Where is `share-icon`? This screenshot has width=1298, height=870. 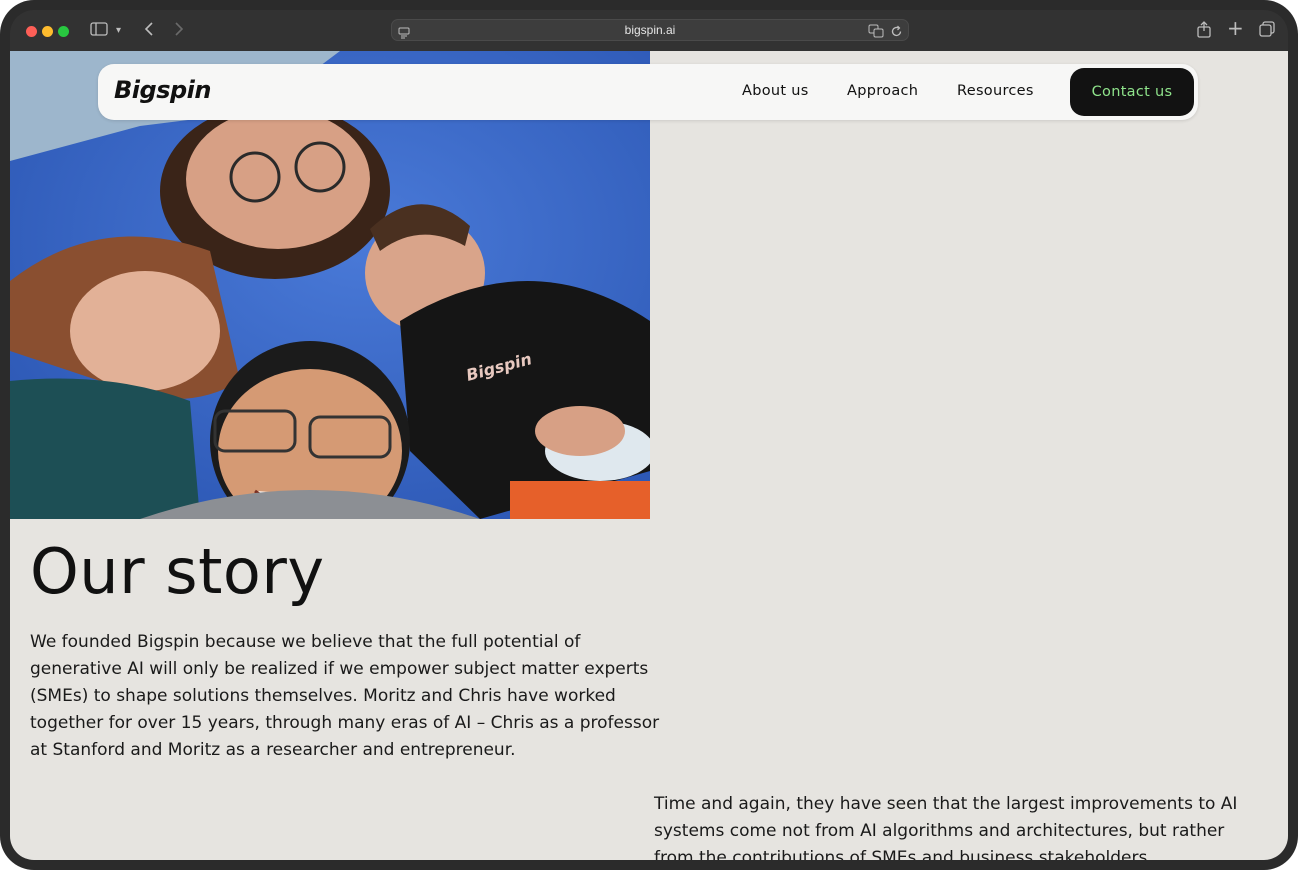 share-icon is located at coordinates (1204, 32).